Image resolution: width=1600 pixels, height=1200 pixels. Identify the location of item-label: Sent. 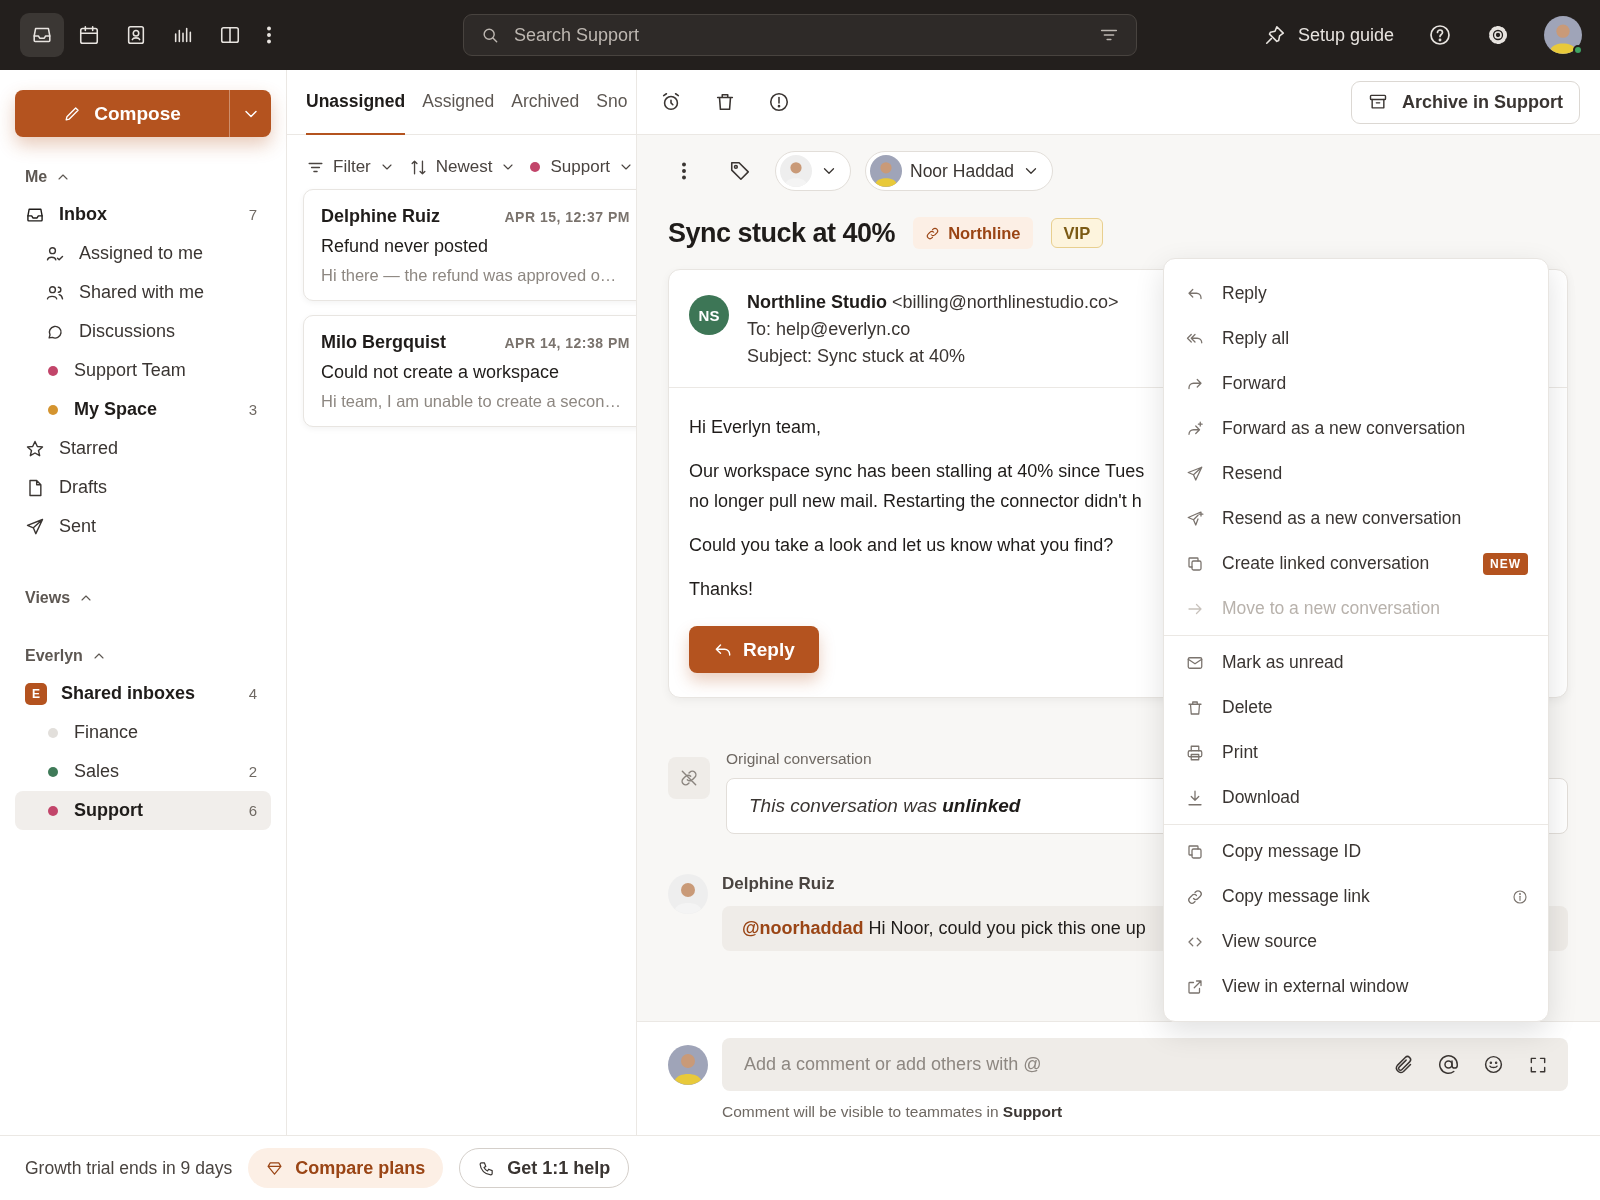
(78, 526).